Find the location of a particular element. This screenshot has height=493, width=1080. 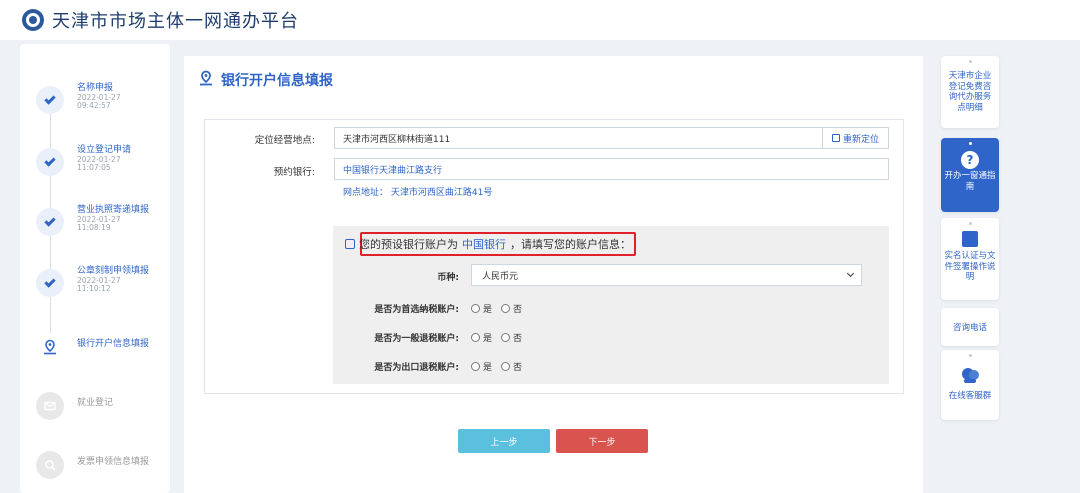

location-label: 定位经营地点: is located at coordinates (284, 140).